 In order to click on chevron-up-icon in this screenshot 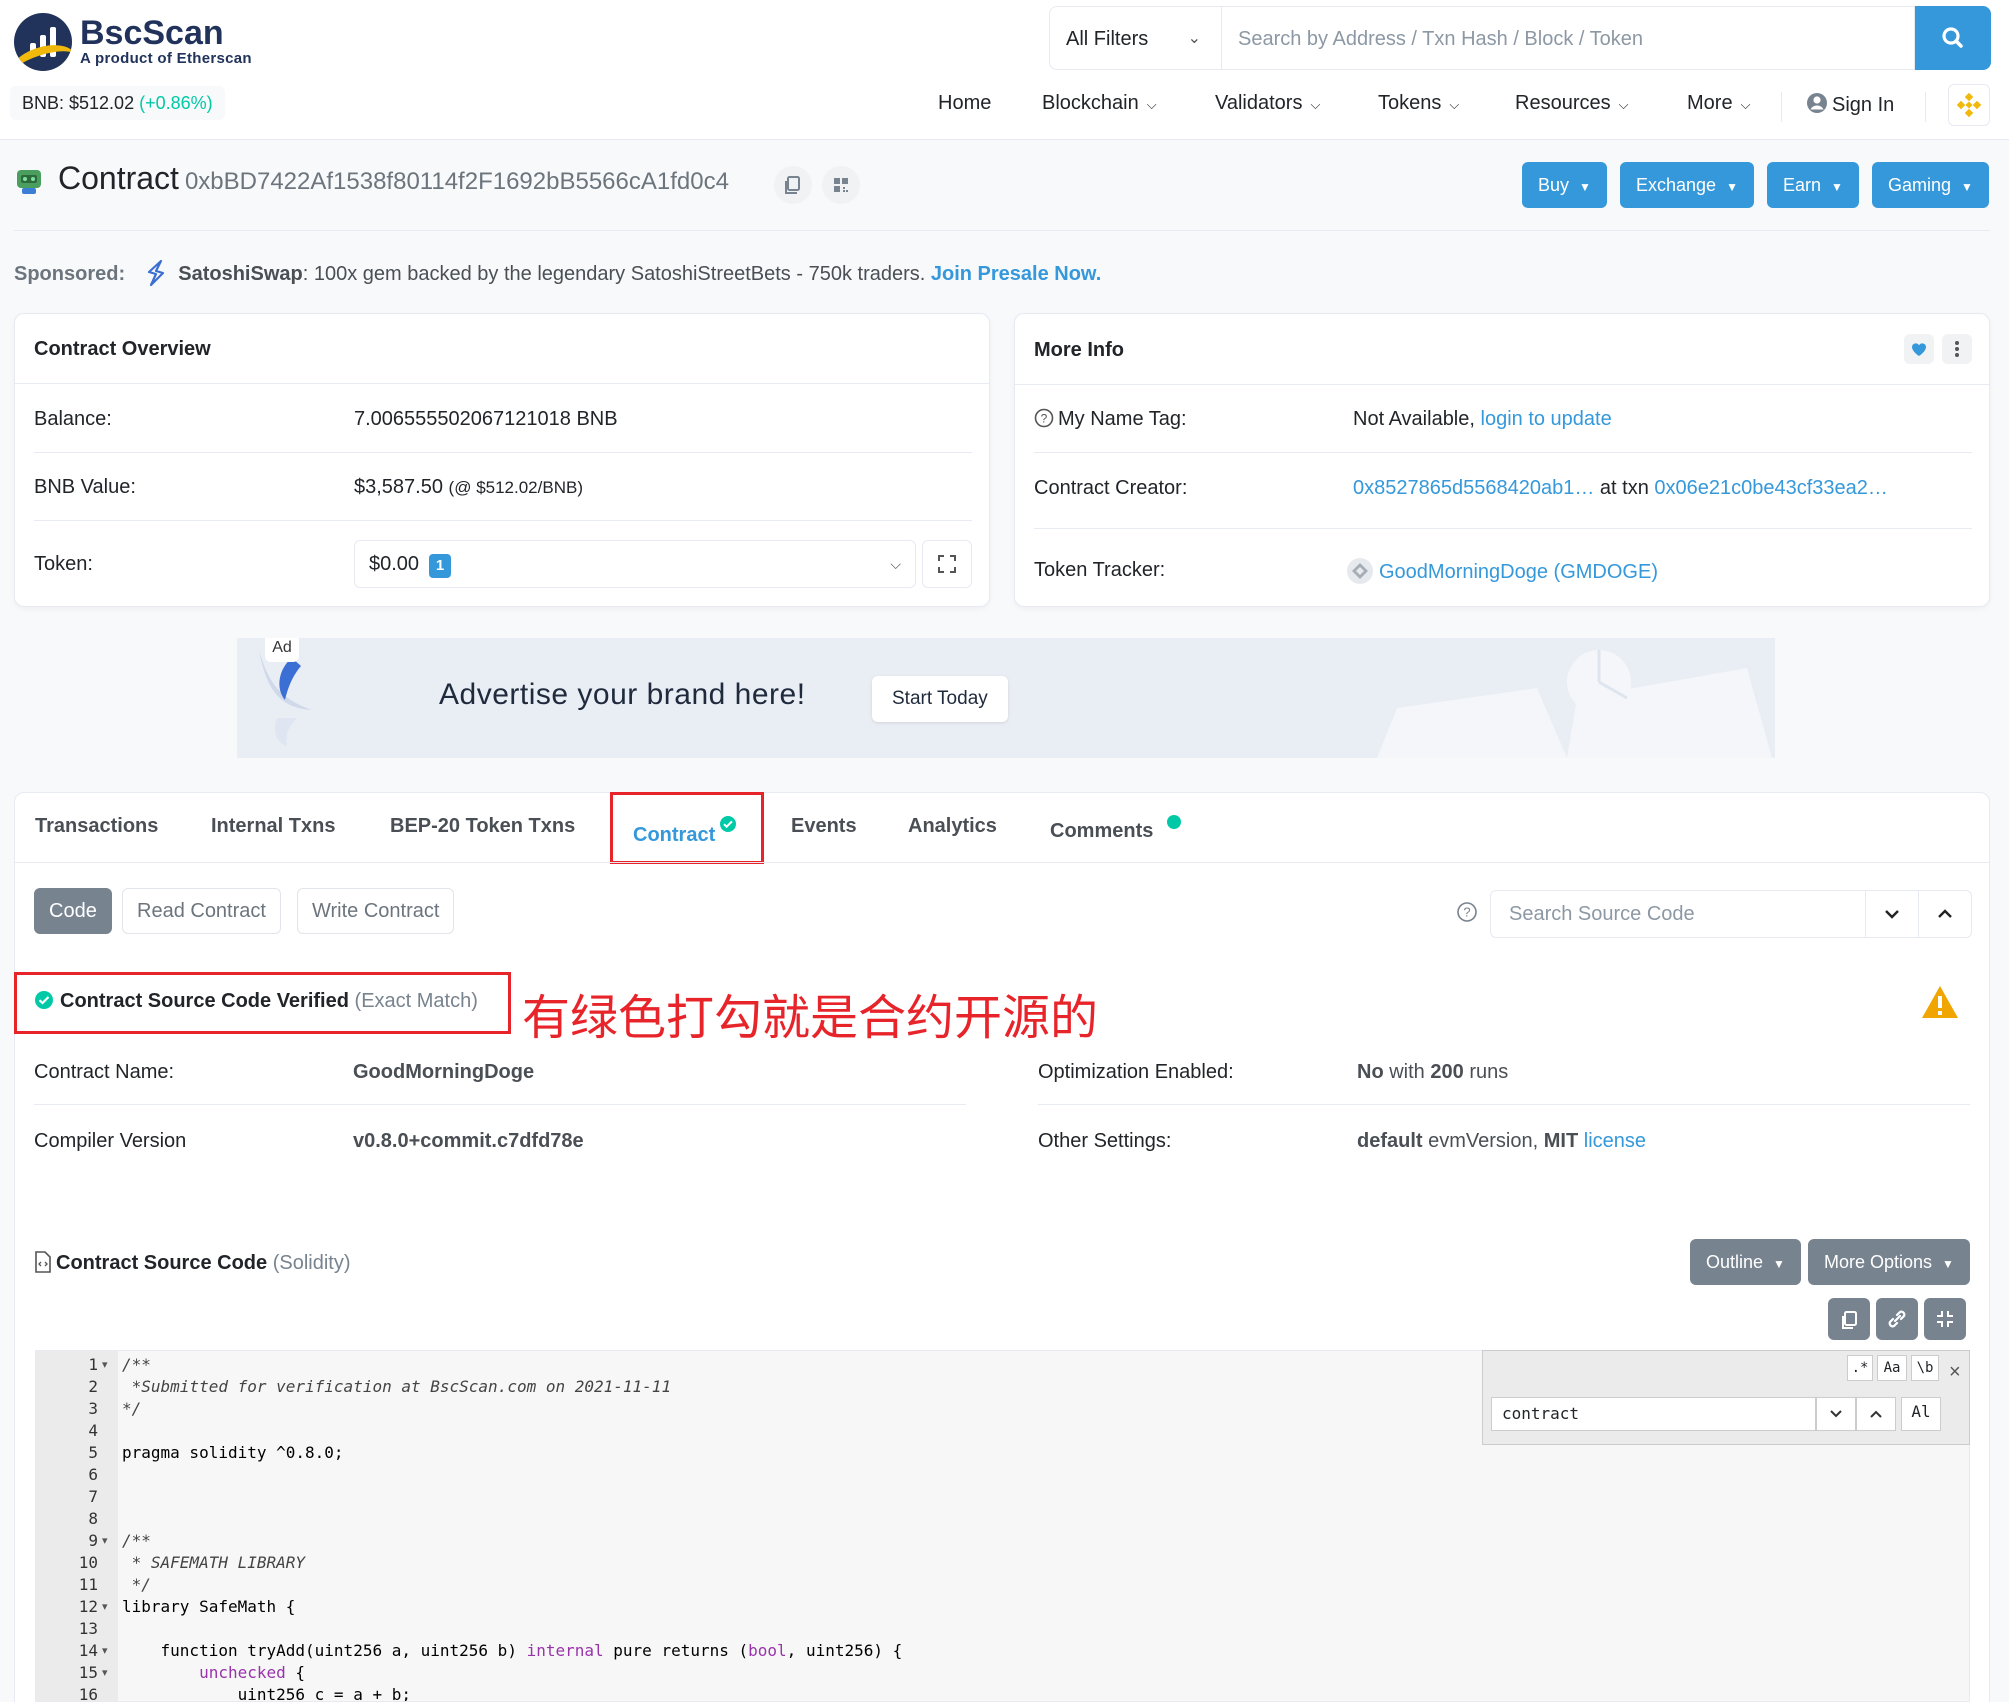, I will do `click(1945, 913)`.